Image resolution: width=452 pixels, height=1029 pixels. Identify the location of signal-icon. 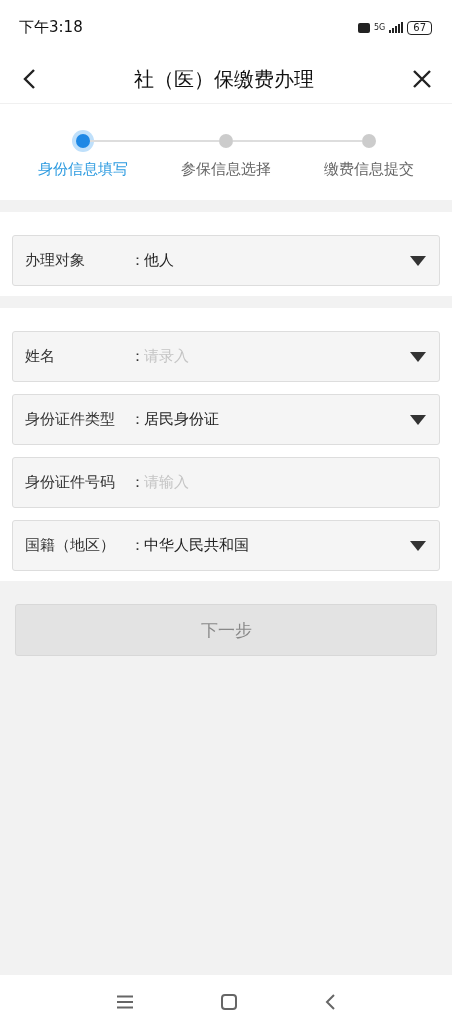
(396, 27).